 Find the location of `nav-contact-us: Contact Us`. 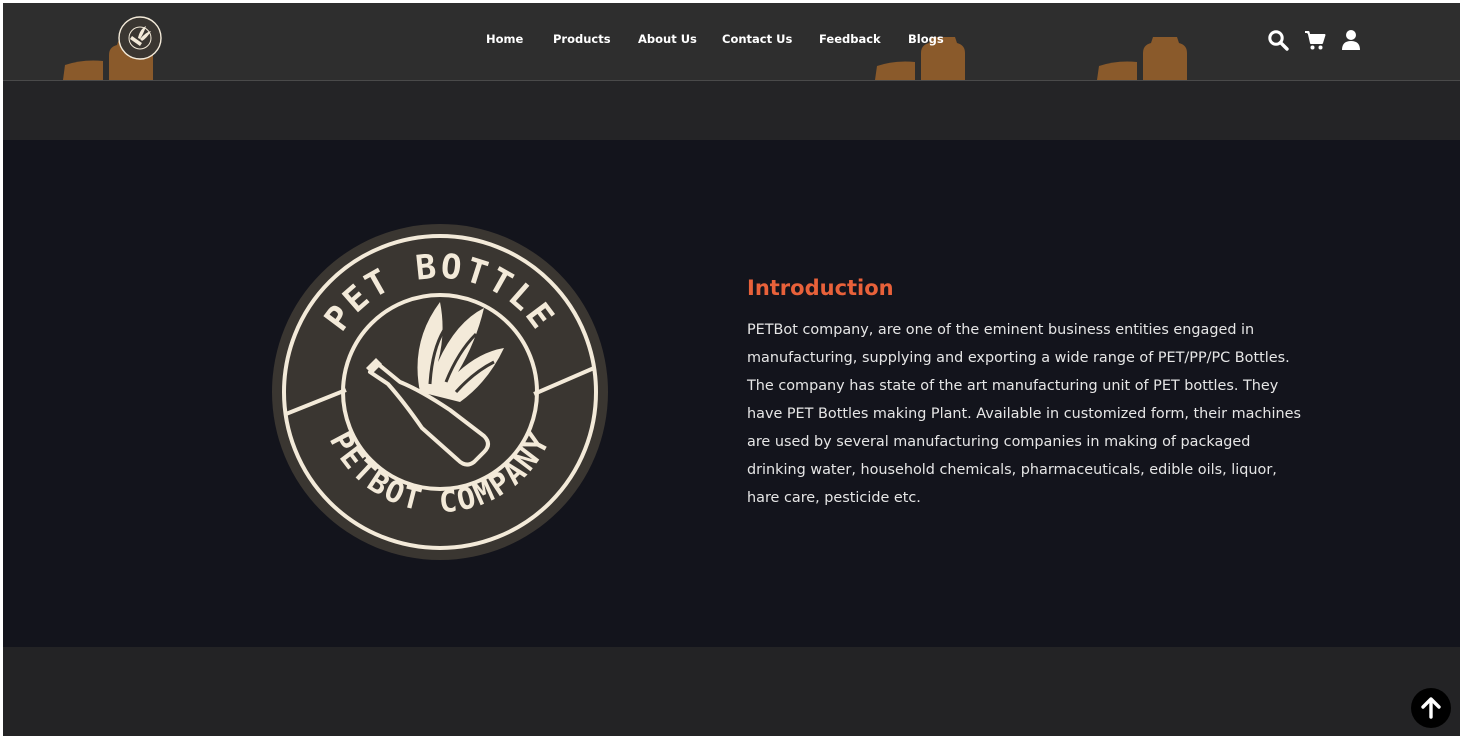

nav-contact-us: Contact Us is located at coordinates (757, 39).